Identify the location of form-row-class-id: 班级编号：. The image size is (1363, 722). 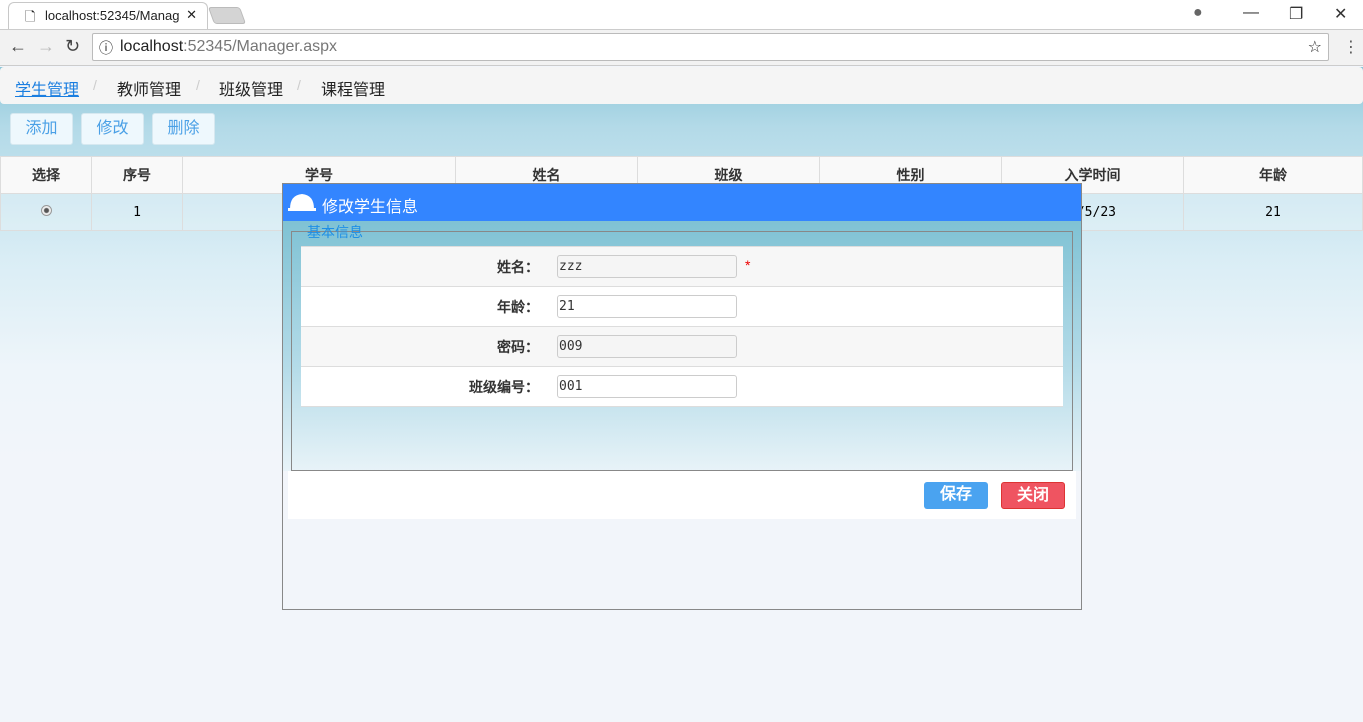
(682, 386).